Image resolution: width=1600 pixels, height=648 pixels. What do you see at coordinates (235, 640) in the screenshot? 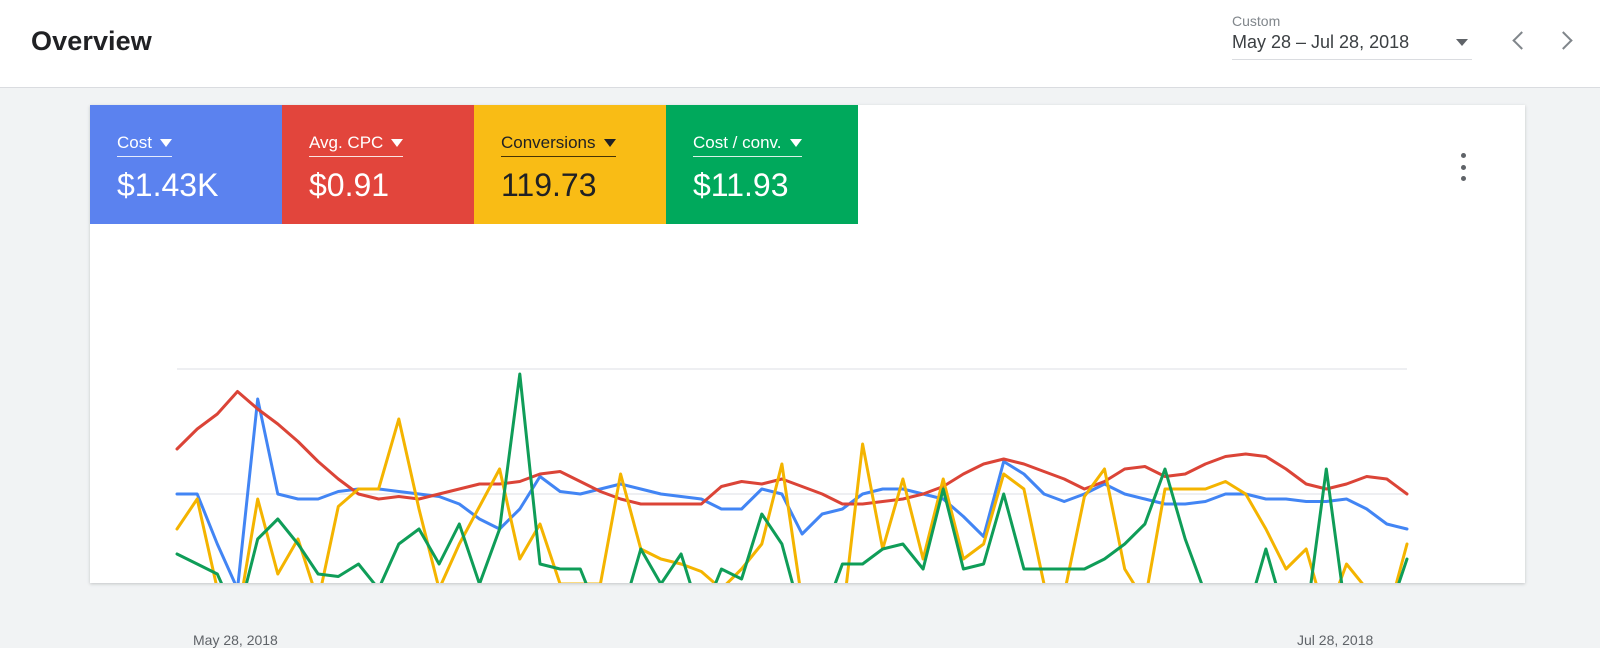
I see `x-axis-tick-start: May 28, 2018` at bounding box center [235, 640].